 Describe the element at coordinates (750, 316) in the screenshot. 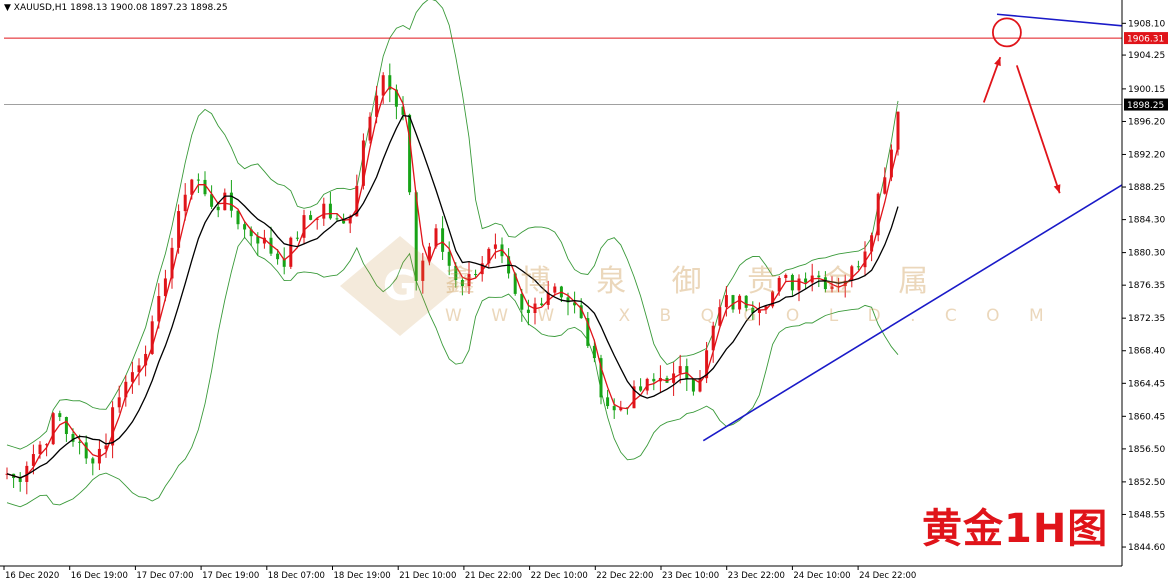

I see `watermark-url: W W W . X B Q G O L D . C O M` at that location.